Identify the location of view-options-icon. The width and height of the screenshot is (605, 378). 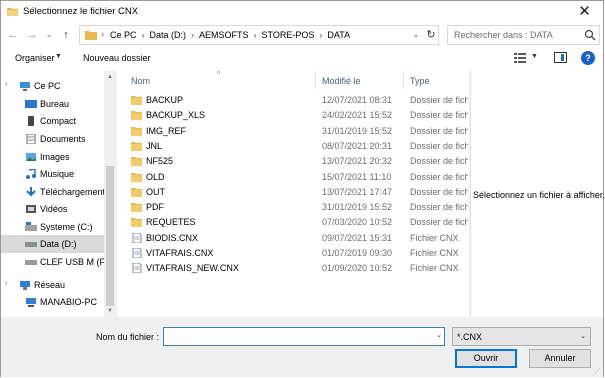
(520, 58).